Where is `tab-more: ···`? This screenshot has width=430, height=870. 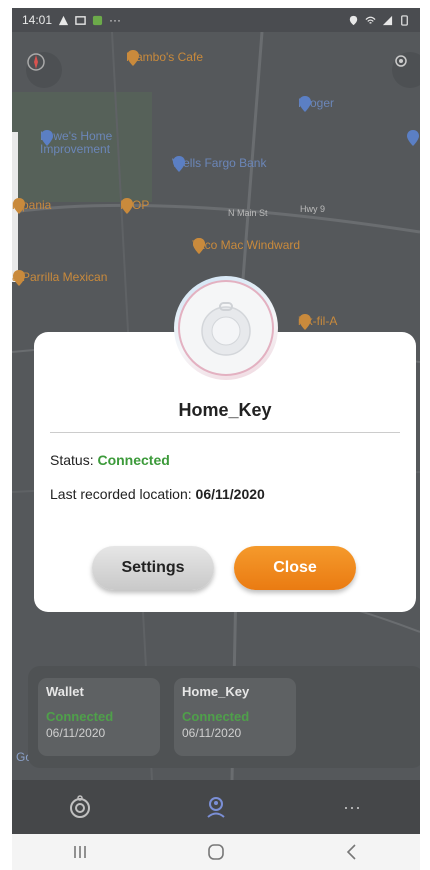 tab-more: ··· is located at coordinates (352, 807).